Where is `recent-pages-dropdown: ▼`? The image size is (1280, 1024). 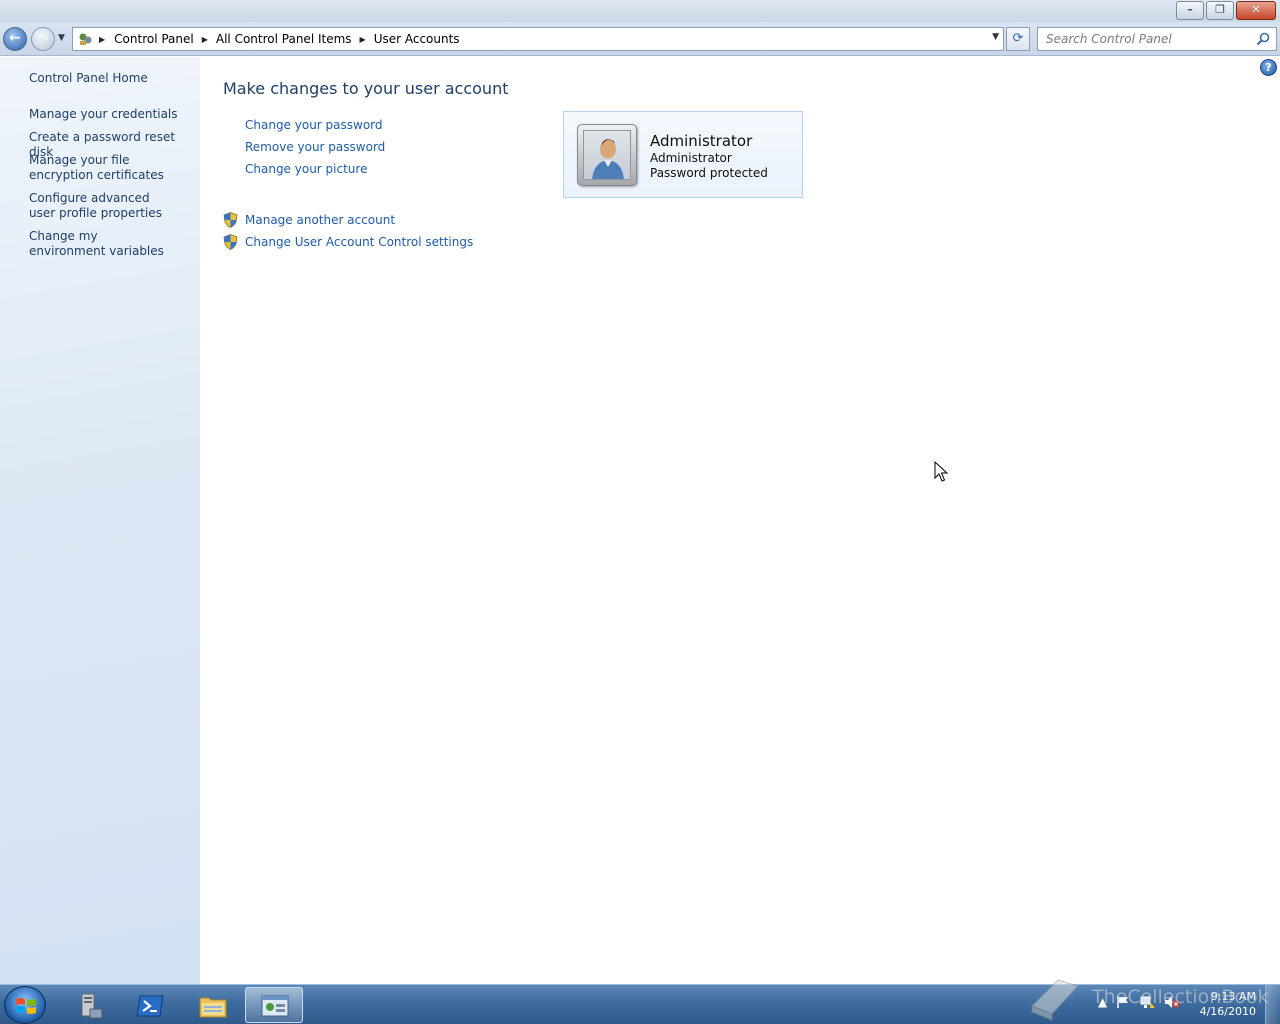
recent-pages-dropdown: ▼ is located at coordinates (61, 38).